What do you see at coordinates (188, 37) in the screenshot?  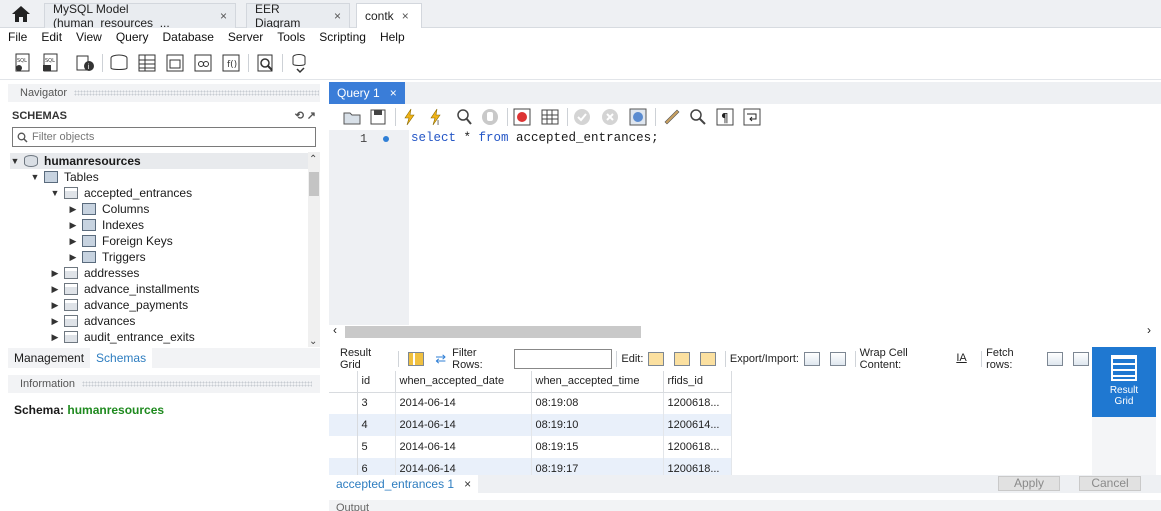 I see `menu-database: Database` at bounding box center [188, 37].